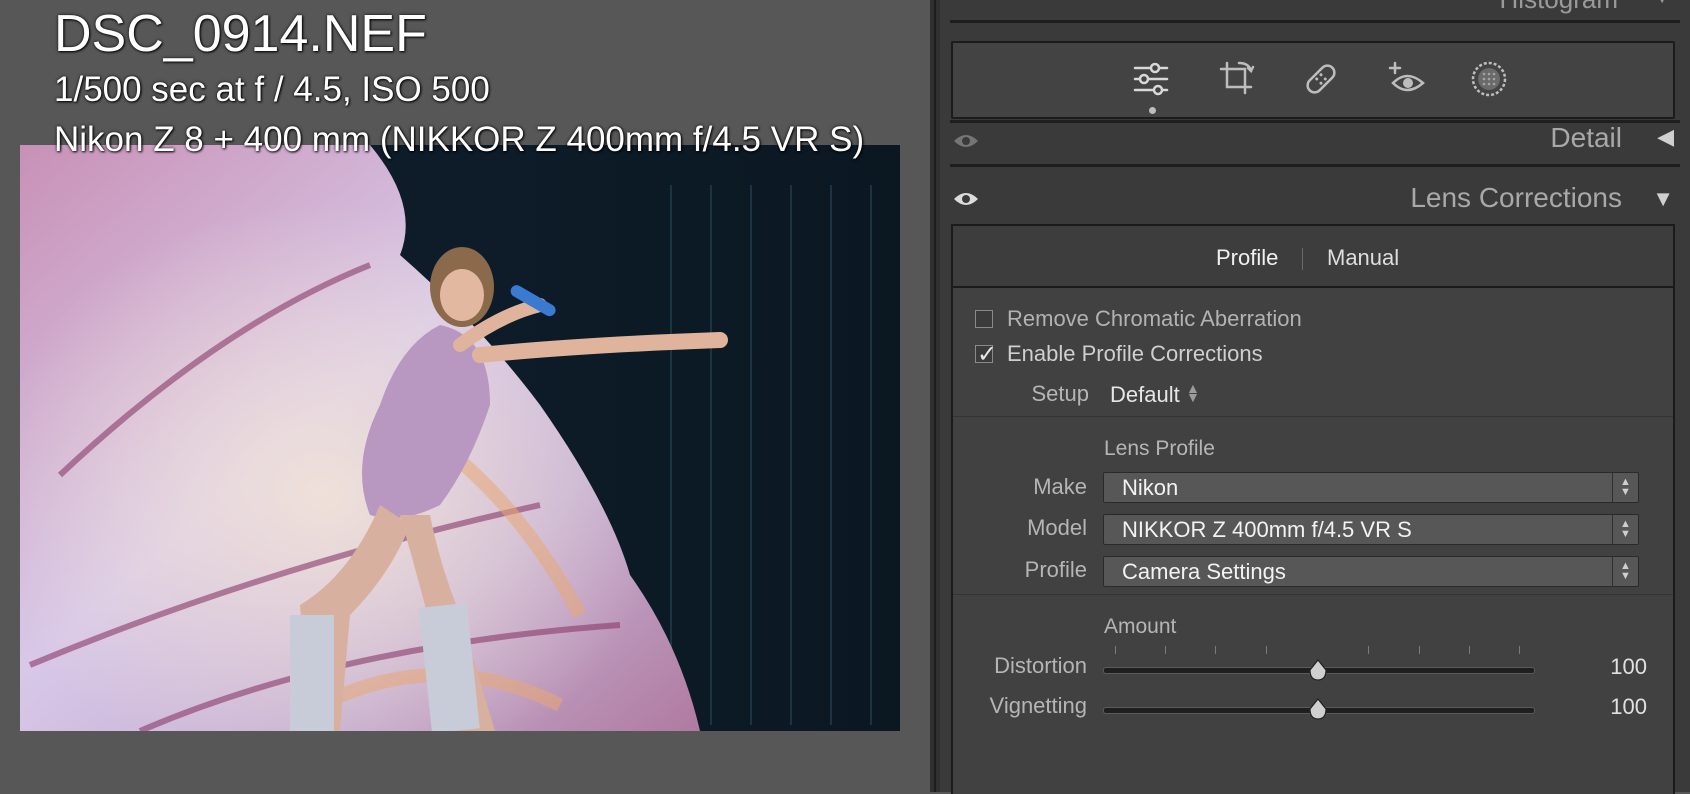 Image resolution: width=1690 pixels, height=794 pixels. I want to click on make-label: Make, so click(1060, 486).